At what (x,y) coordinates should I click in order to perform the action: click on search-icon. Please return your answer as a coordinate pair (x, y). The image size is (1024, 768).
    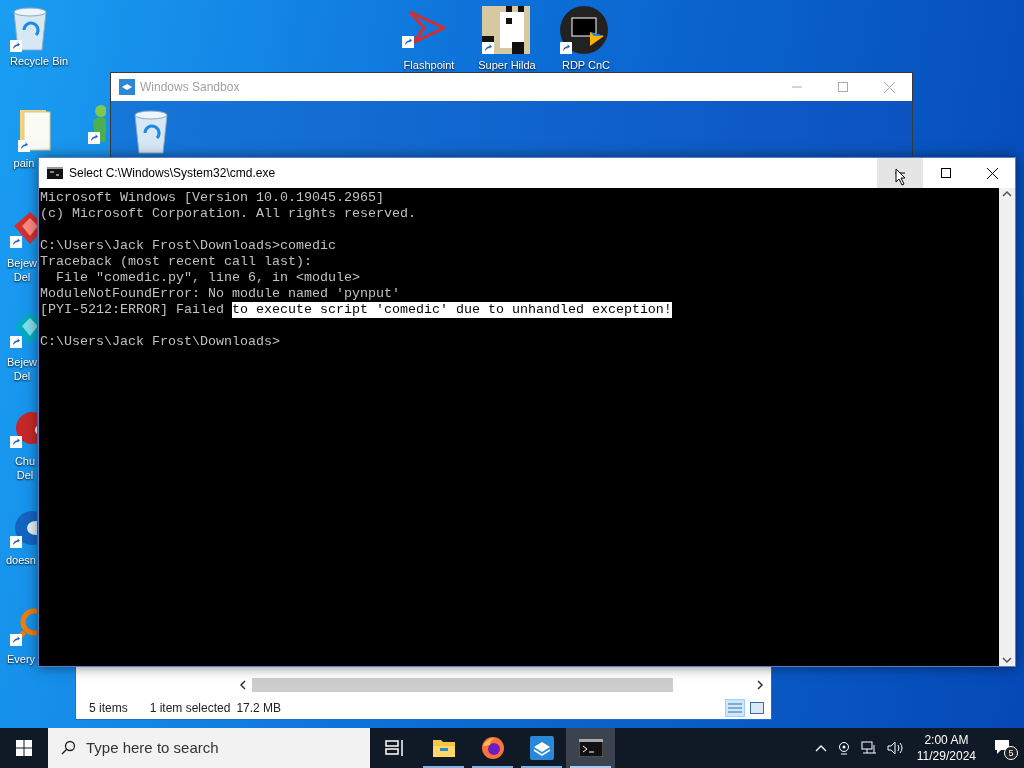
    Looking at the image, I should click on (68, 748).